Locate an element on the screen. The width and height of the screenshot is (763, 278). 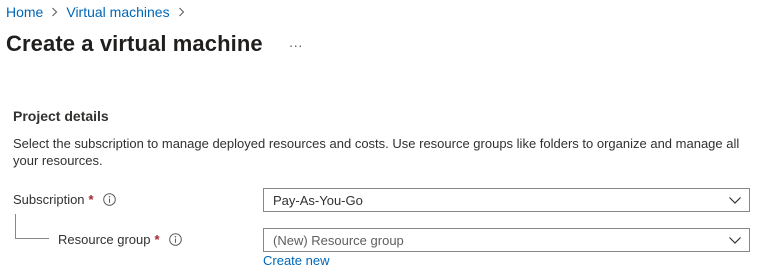
resource-group-select-placeholder: (New) Resource group is located at coordinates (338, 240).